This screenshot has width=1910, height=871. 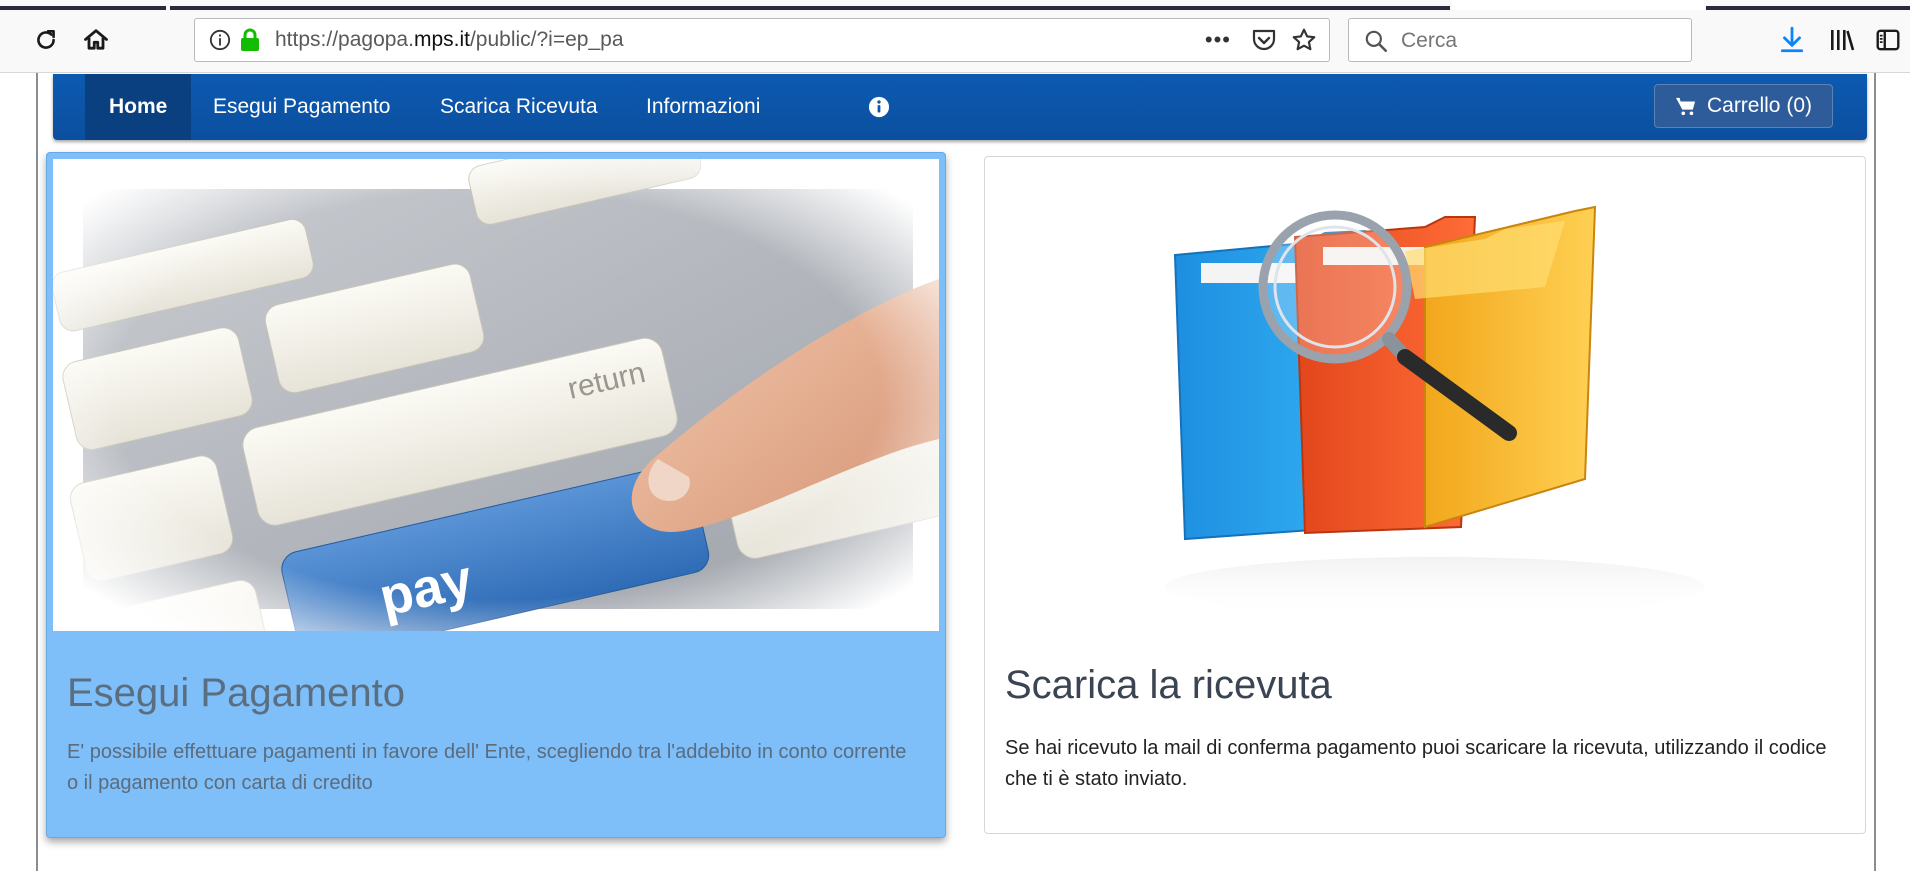 I want to click on pocket-icon, so click(x=1264, y=40).